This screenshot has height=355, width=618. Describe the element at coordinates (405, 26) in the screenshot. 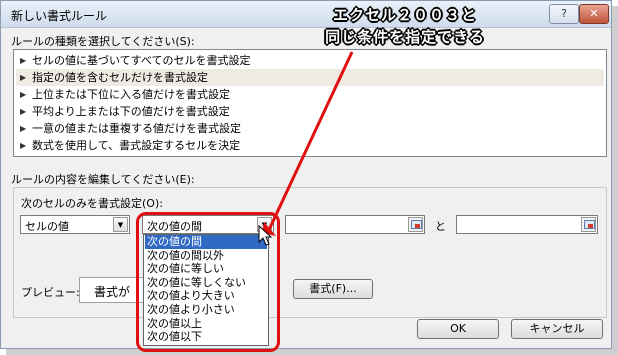

I see `annotation-text: エクセル２００３と 同じ条件を指定できる` at that location.